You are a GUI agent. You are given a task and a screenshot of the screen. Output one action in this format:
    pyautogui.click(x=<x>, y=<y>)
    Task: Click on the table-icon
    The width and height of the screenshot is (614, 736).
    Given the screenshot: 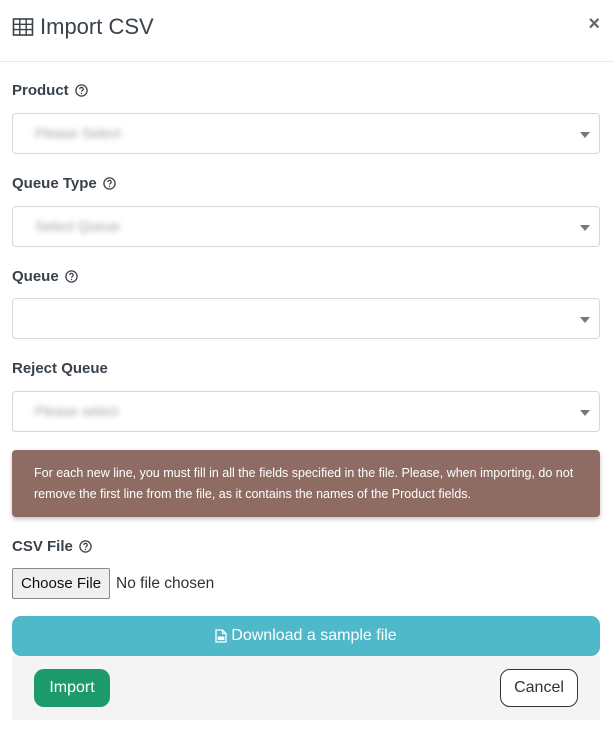 What is the action you would take?
    pyautogui.click(x=23, y=27)
    